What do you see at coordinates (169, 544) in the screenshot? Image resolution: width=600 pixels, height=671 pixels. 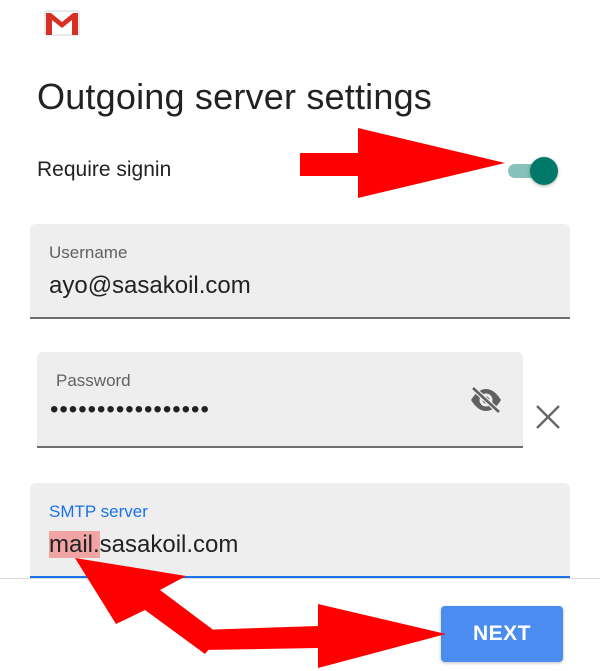 I see `smtp-domain: sasakoil.com` at bounding box center [169, 544].